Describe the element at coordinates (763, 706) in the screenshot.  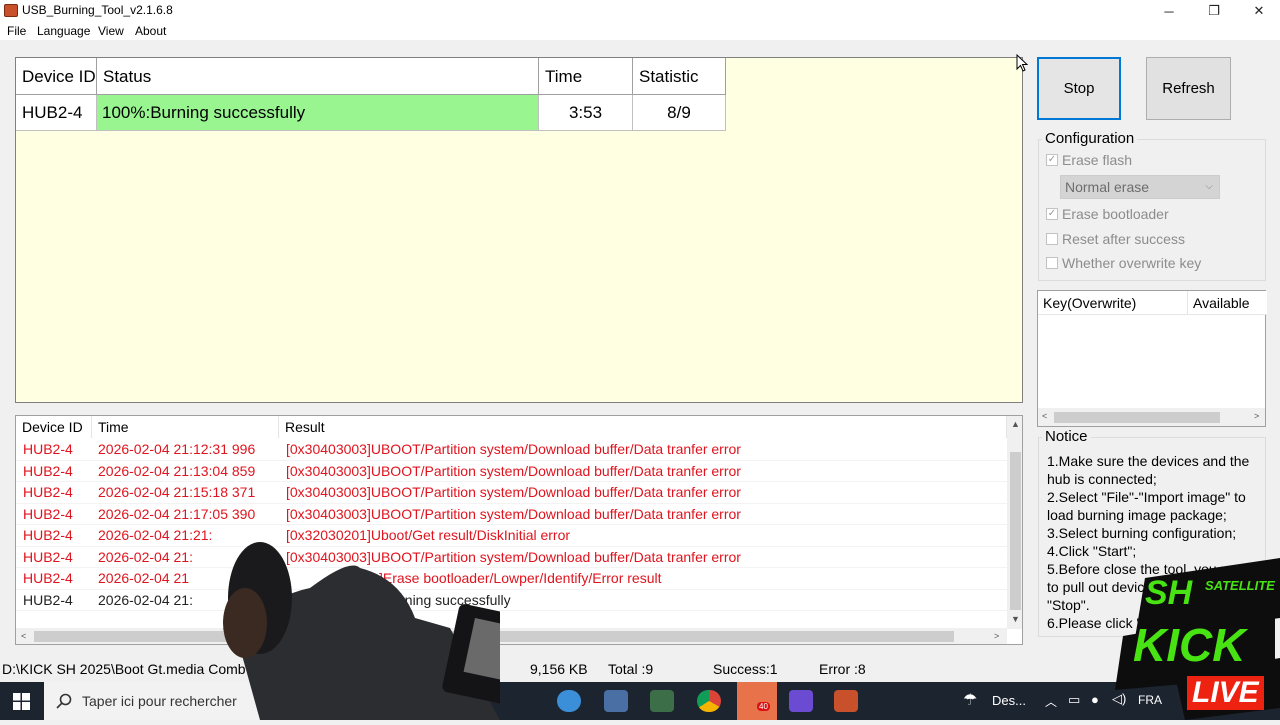
I see `notification-badge: 40` at that location.